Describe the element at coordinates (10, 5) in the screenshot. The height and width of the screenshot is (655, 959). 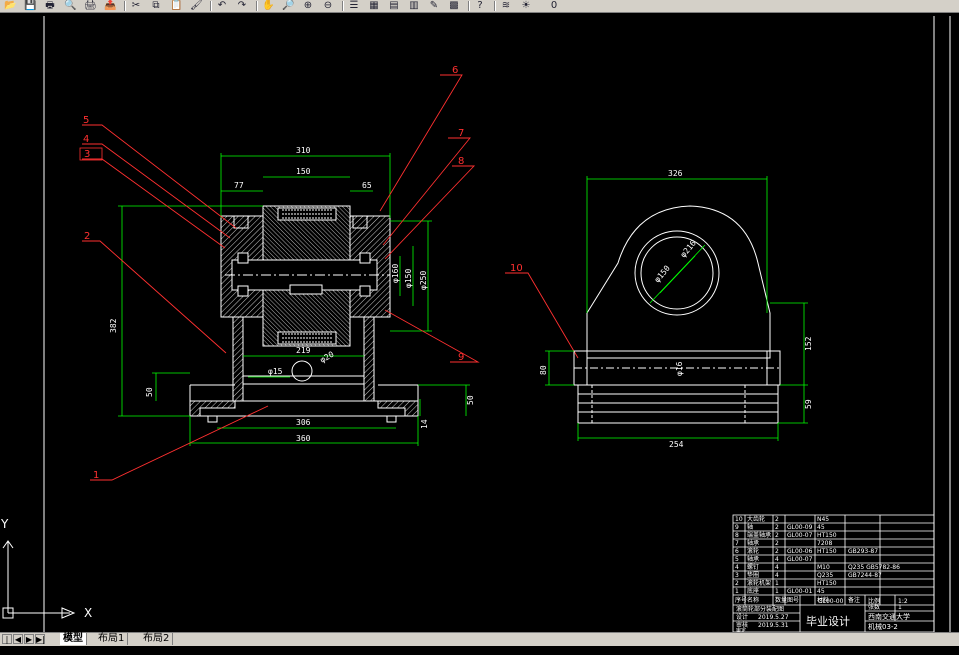
I see `open-icon: 📂` at that location.